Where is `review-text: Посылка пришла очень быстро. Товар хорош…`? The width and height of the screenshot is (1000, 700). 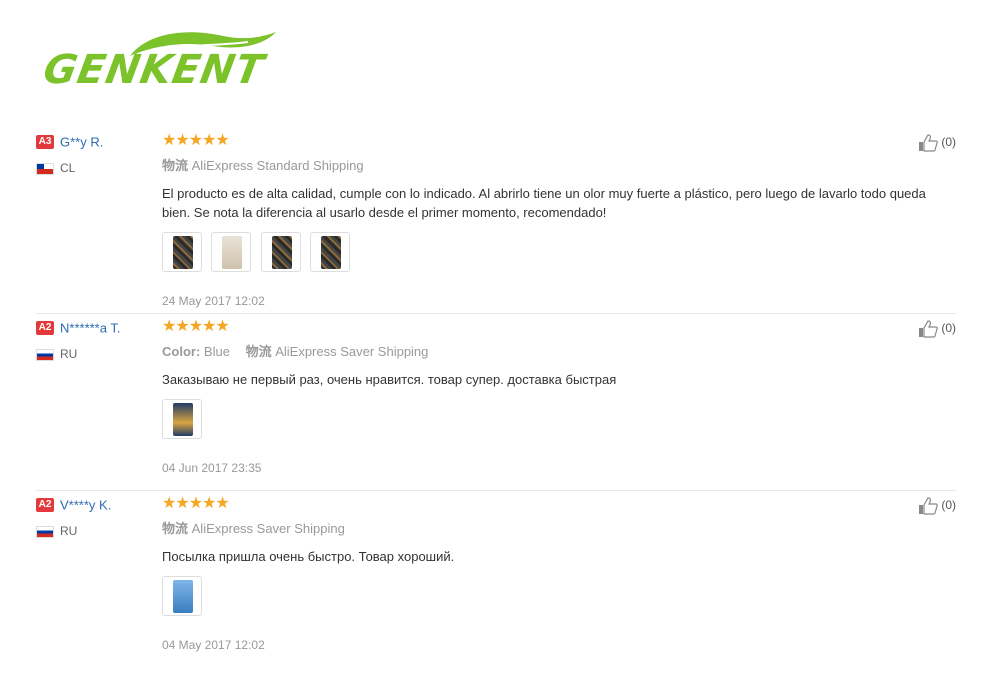 review-text: Посылка пришла очень быстро. Товар хорош… is located at coordinates (308, 556).